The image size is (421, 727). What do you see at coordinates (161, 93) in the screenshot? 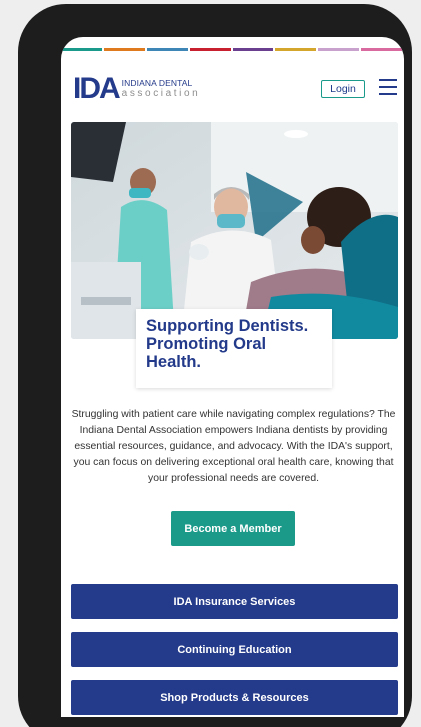
I see `logo-line2: association` at bounding box center [161, 93].